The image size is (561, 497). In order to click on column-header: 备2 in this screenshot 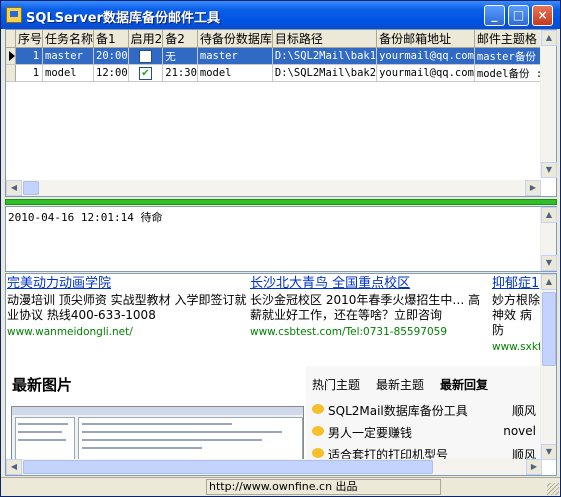, I will do `click(180, 39)`.